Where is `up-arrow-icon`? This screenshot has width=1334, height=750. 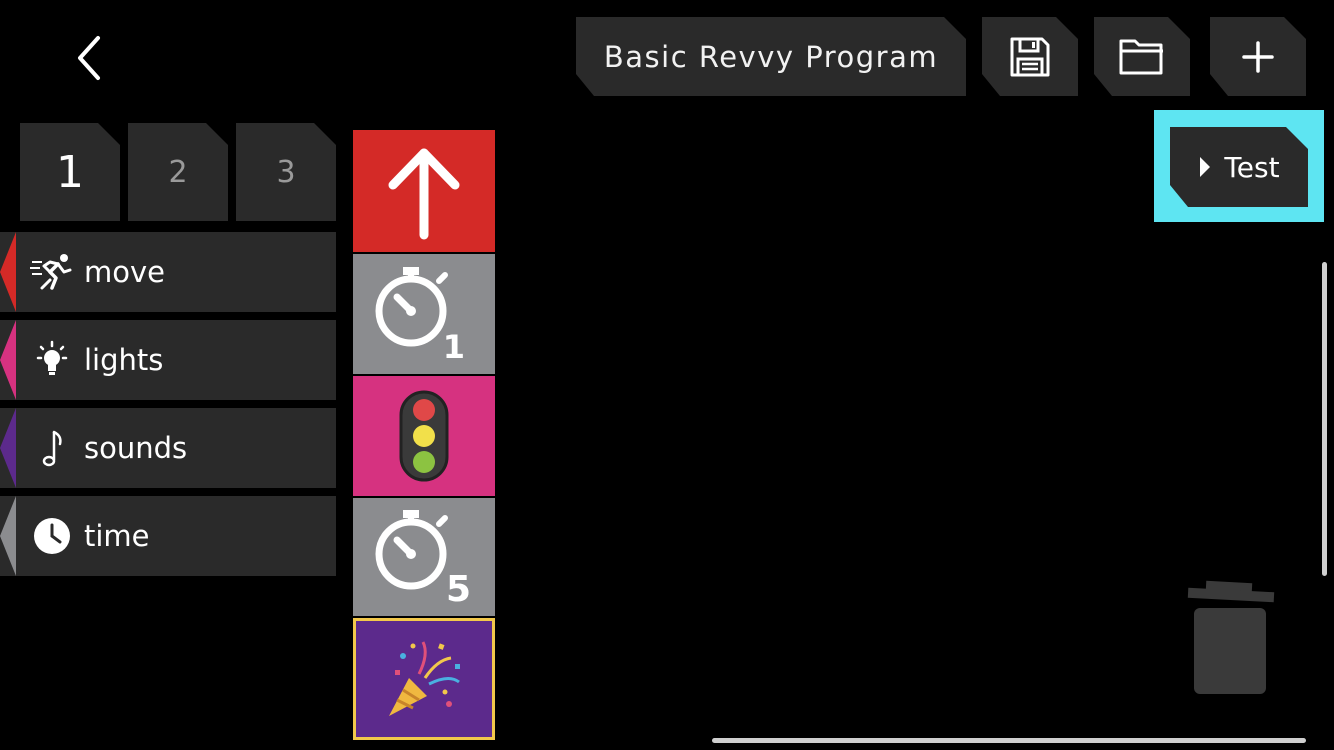 up-arrow-icon is located at coordinates (424, 194).